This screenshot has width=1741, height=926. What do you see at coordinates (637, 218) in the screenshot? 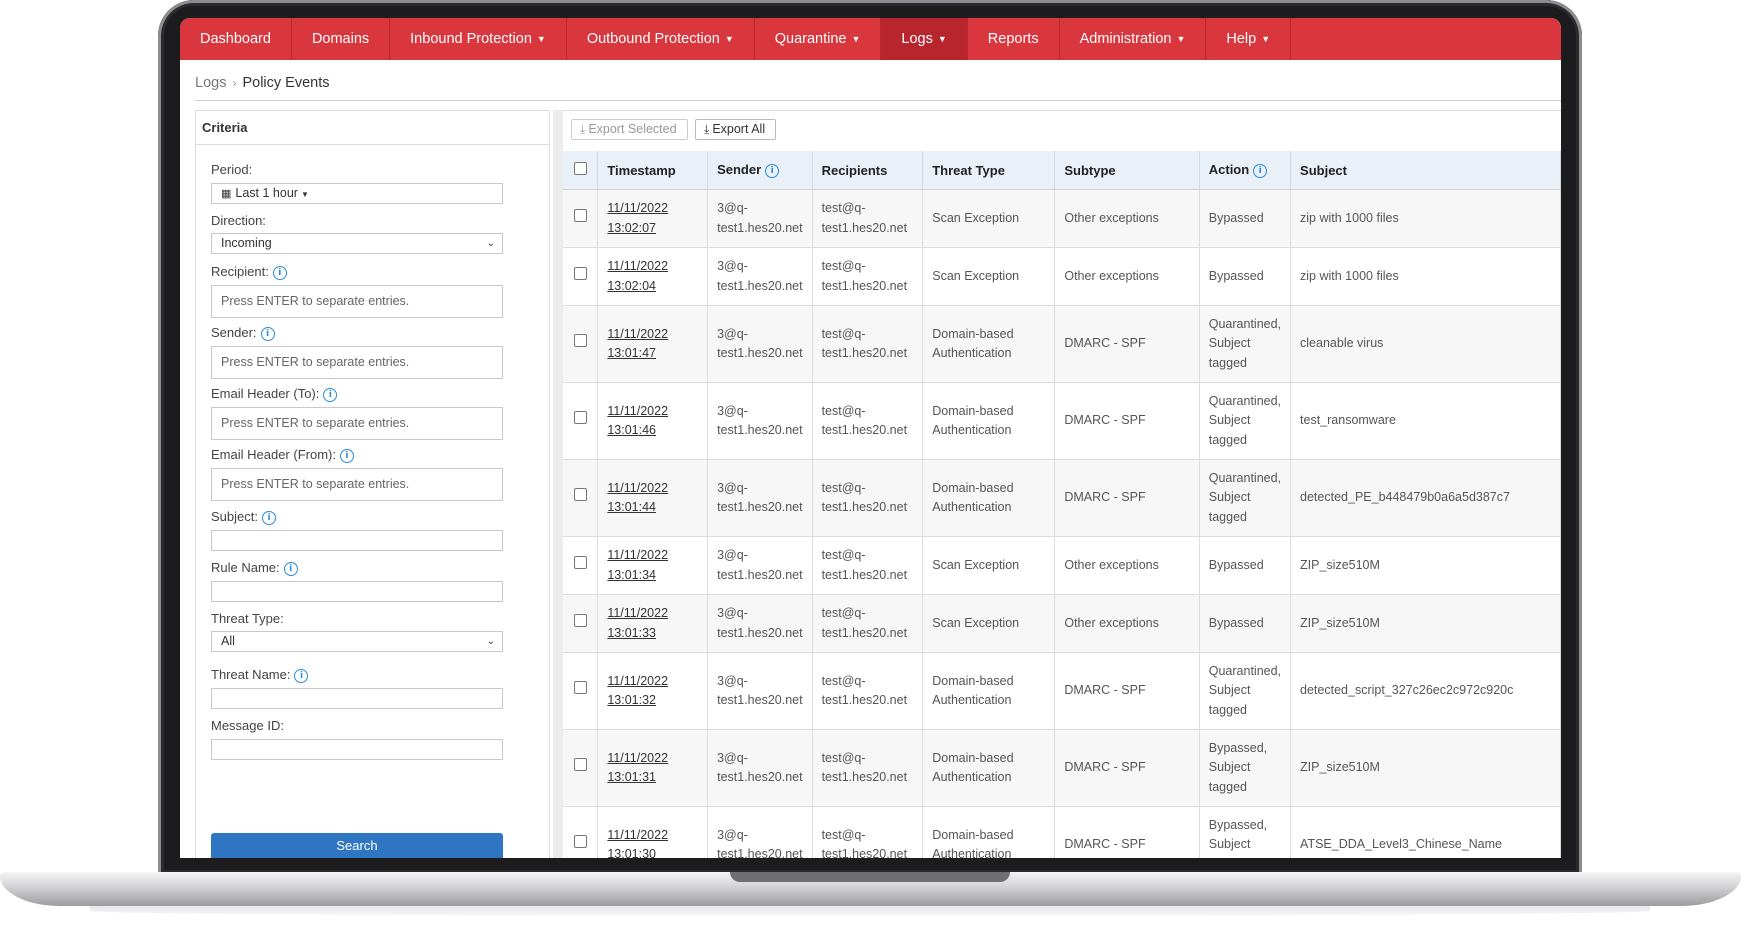
I see `timestamp-link: 11/11/2022 13:02:07` at bounding box center [637, 218].